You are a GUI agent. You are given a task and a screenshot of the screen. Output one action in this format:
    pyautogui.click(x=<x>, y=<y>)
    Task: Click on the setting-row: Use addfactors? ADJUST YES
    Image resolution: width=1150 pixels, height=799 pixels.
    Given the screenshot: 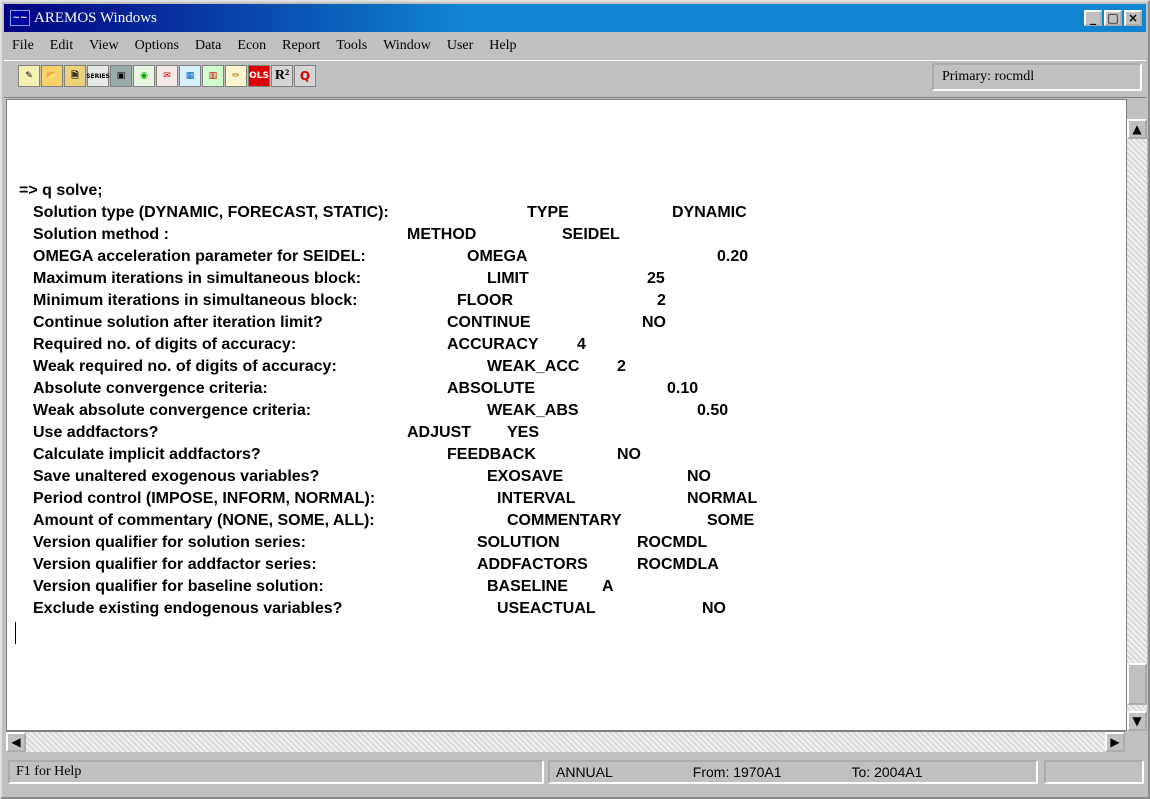 What is the action you would take?
    pyautogui.click(x=279, y=433)
    